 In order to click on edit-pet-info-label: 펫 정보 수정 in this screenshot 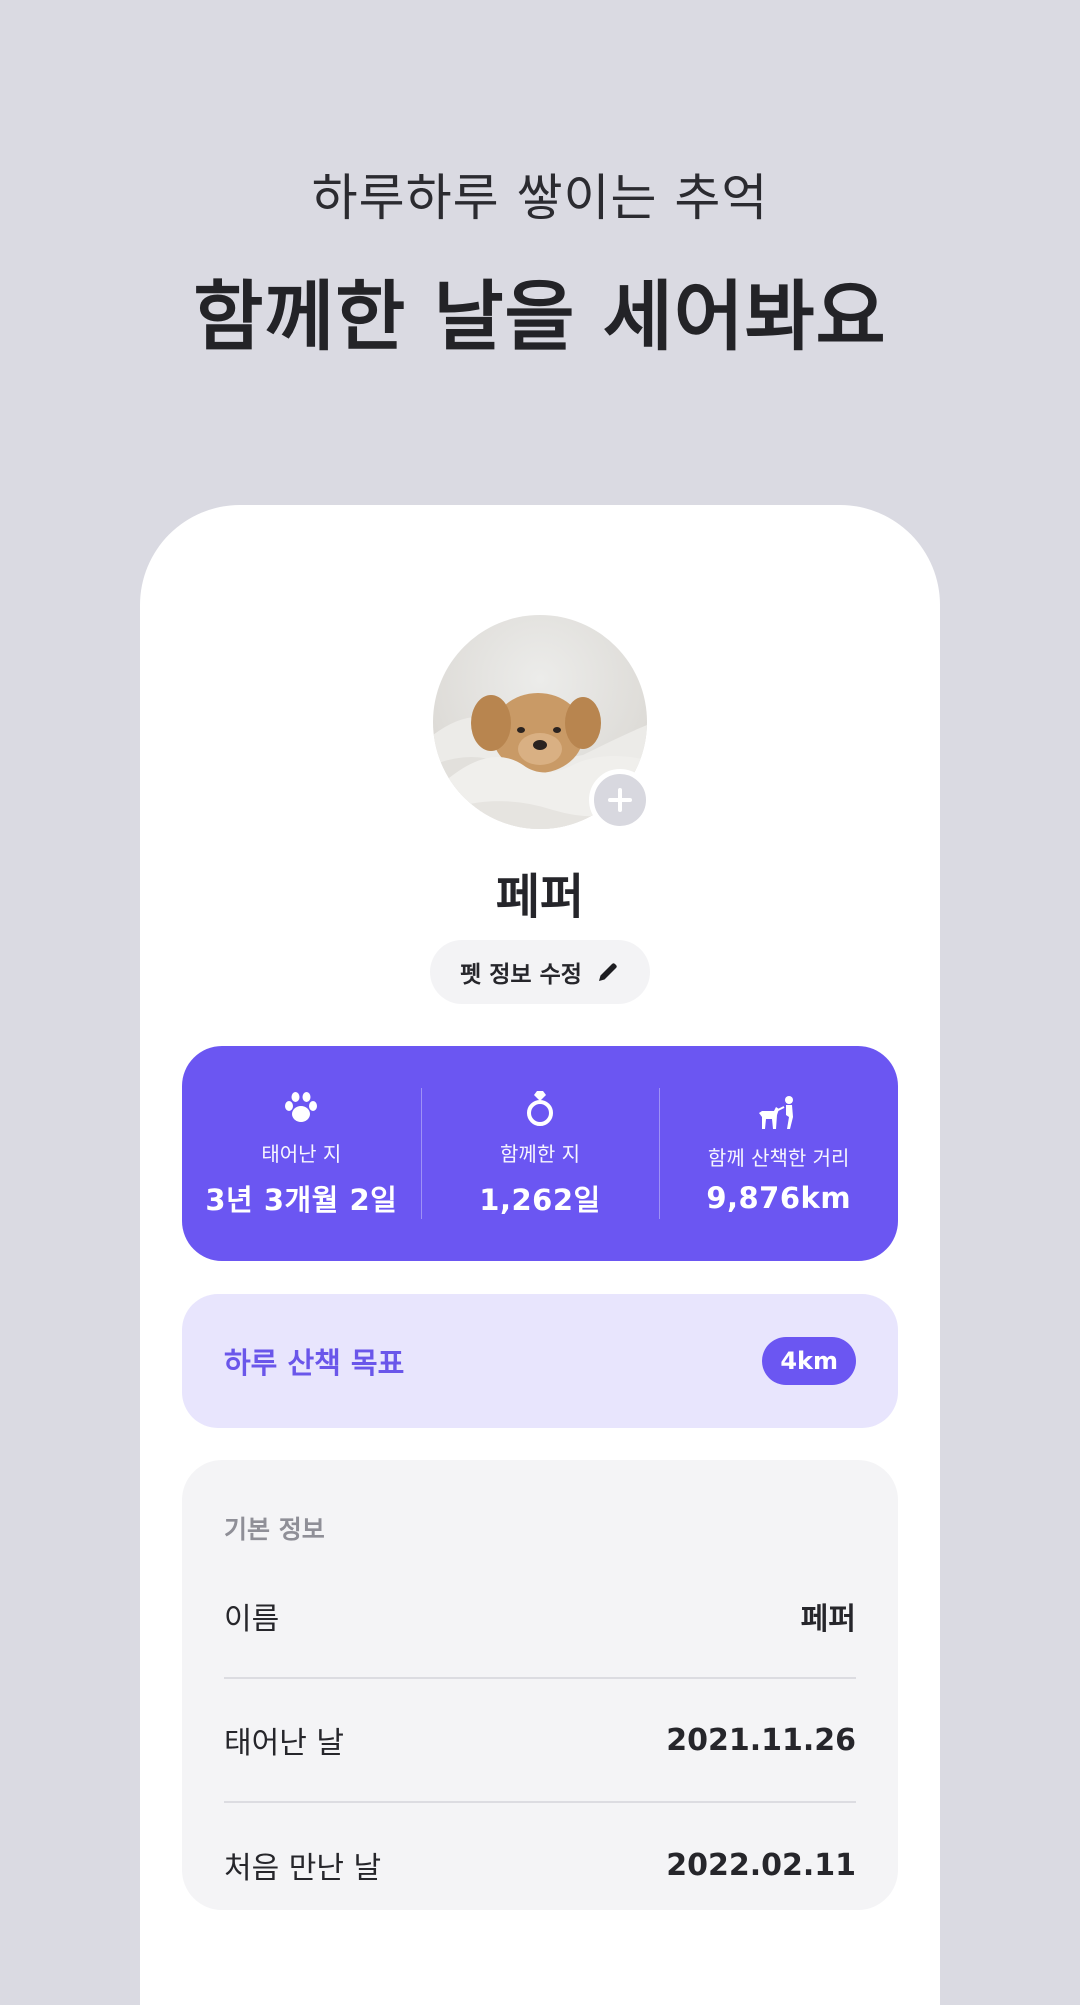, I will do `click(521, 975)`.